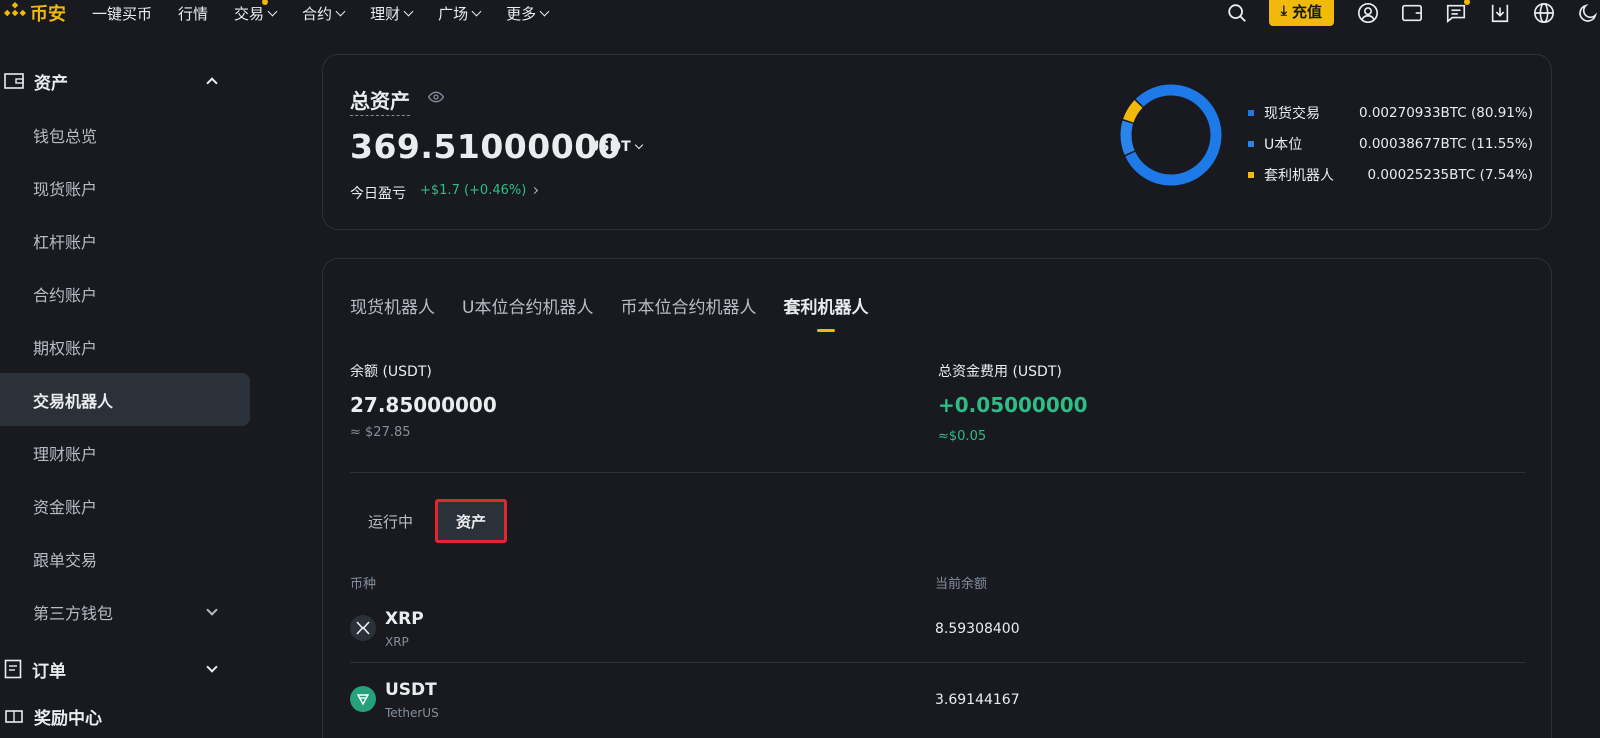 This screenshot has width=1600, height=738. Describe the element at coordinates (937, 628) in the screenshot. I see `table-row: XRP XRP 8.59308400` at that location.